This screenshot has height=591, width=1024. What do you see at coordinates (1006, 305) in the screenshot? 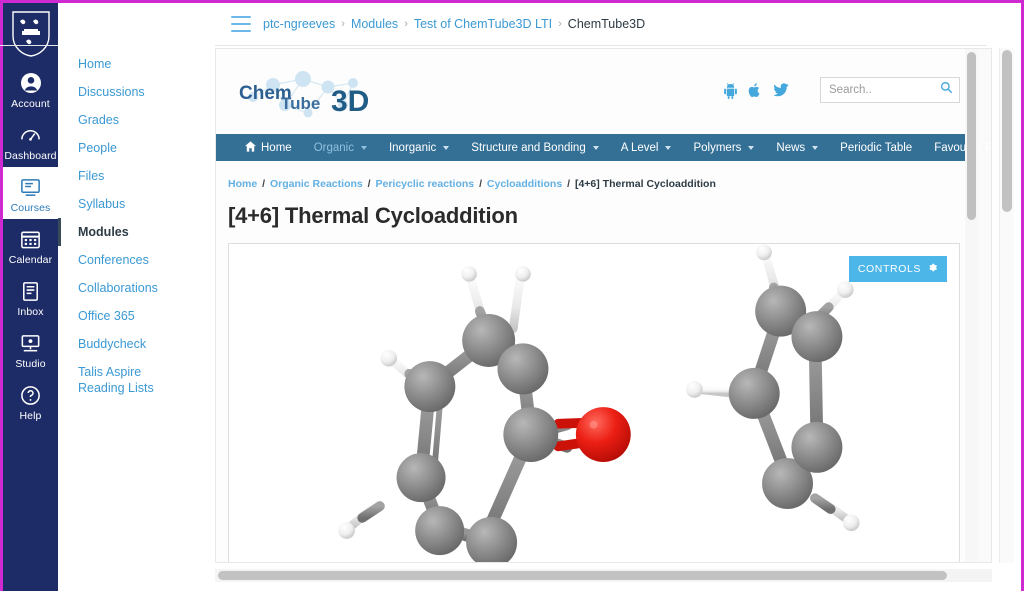
I see `page-scrollbar` at bounding box center [1006, 305].